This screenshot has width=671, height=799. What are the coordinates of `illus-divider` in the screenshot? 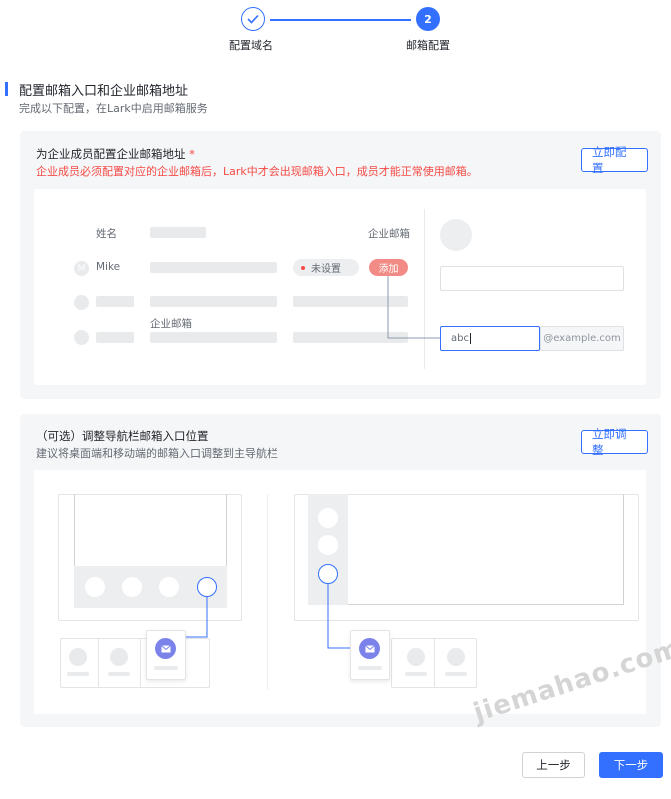 It's located at (267, 592).